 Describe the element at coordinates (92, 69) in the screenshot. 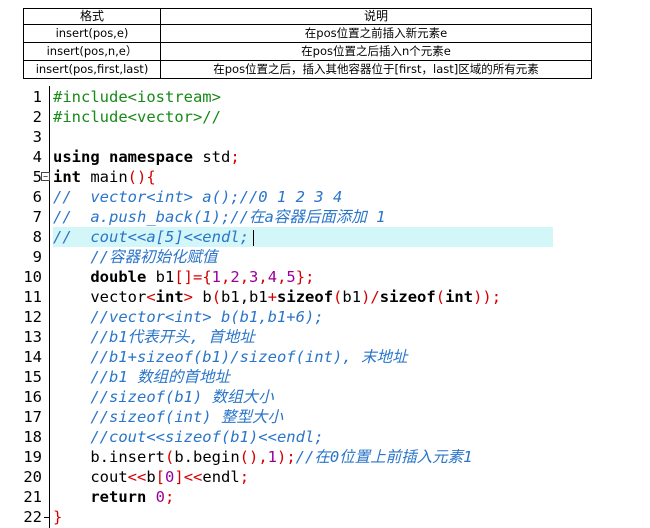

I see `table-cell-format: insert(pos,first,last)` at that location.